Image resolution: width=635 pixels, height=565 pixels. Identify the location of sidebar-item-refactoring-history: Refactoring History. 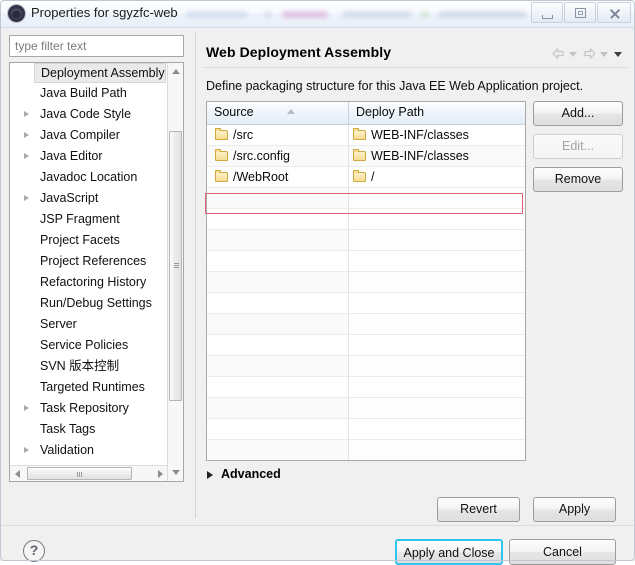
(89, 282).